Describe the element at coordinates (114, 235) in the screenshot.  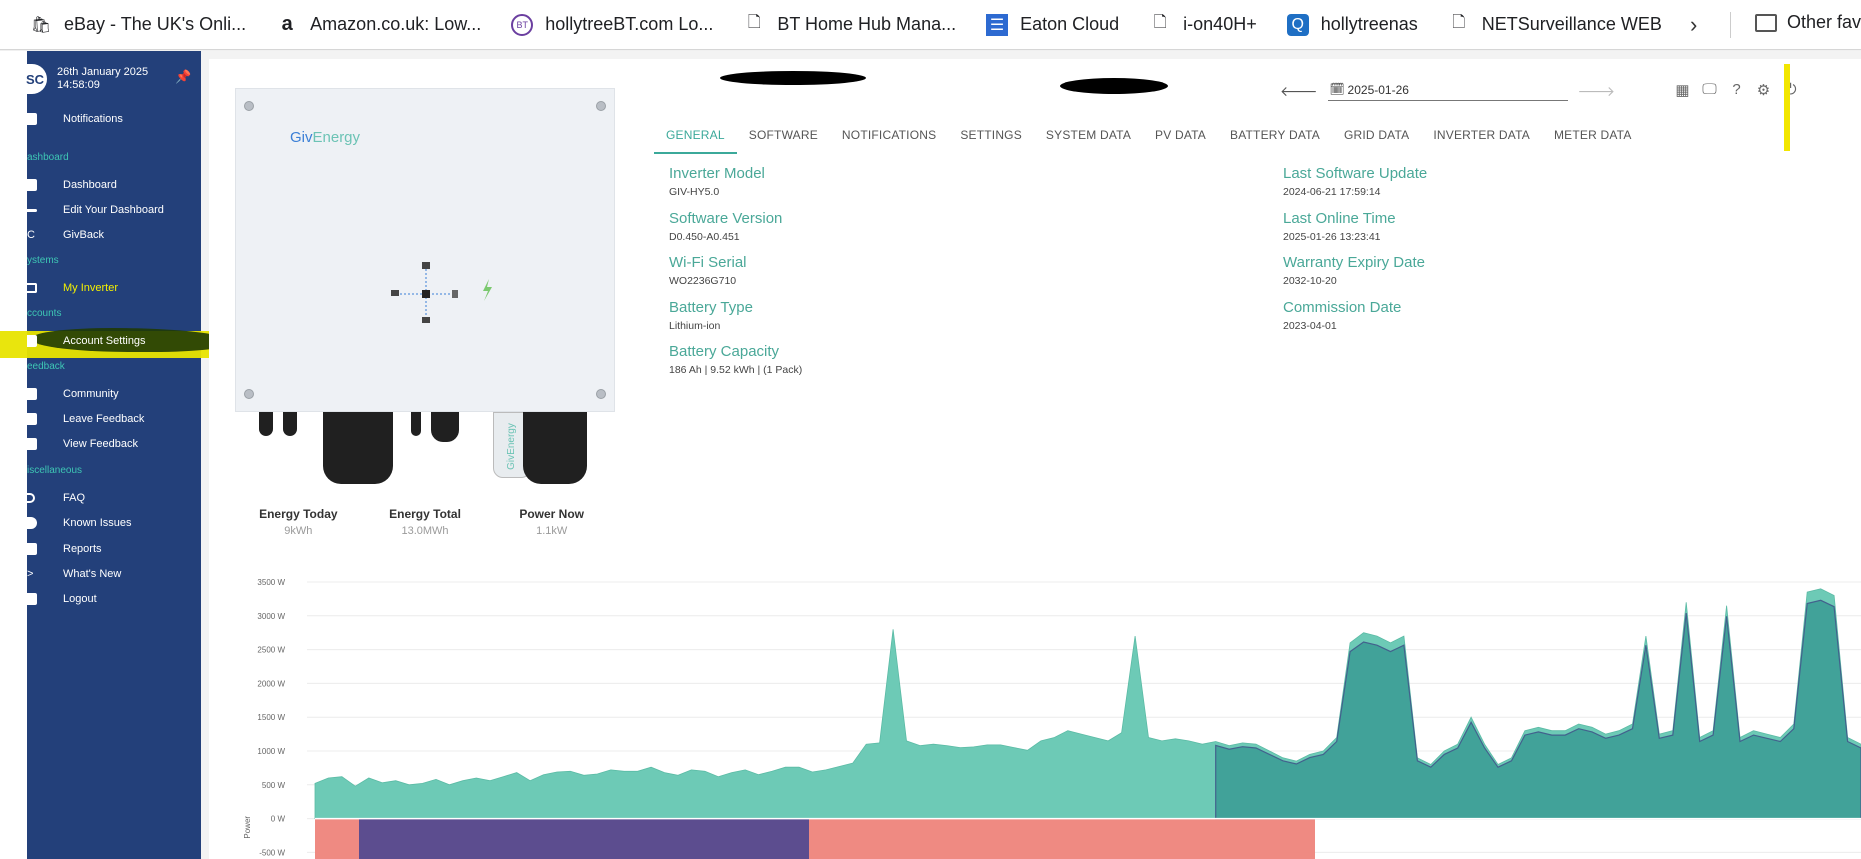
I see `sidebar-item-givback: C GivBack` at that location.